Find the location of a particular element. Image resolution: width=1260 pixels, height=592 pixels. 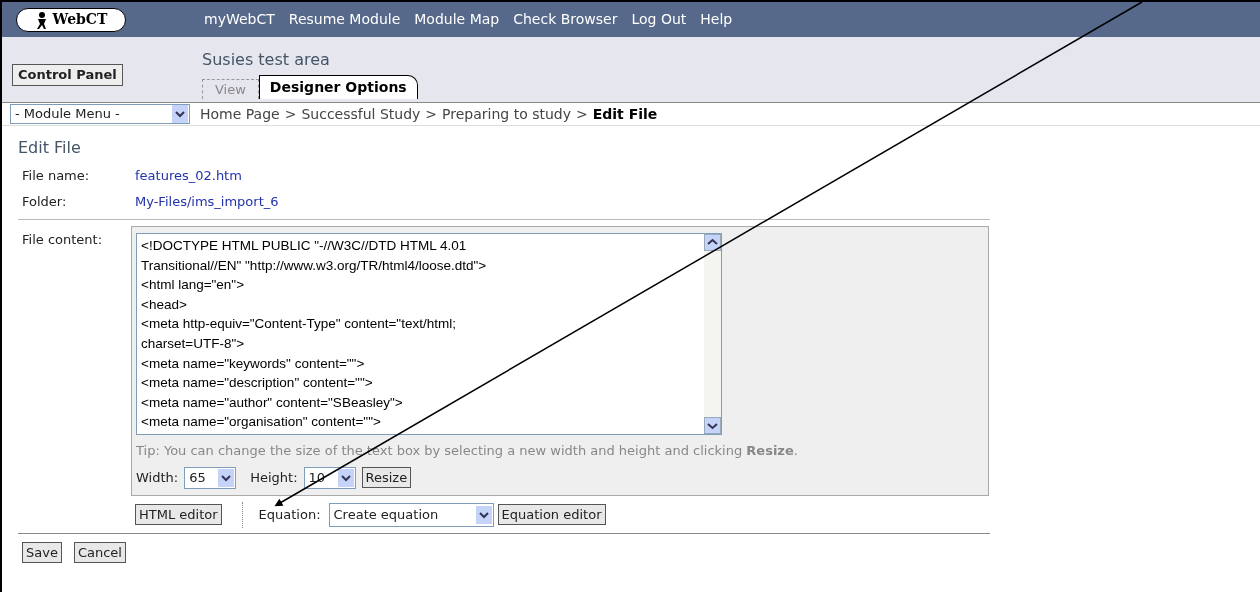

page-title: Edit File is located at coordinates (50, 148).